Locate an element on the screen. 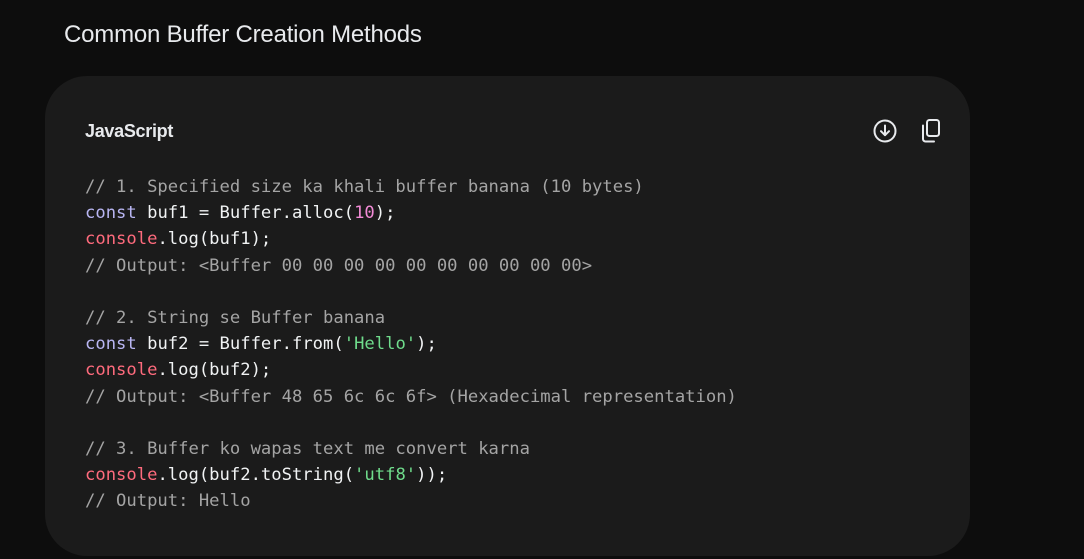 The width and height of the screenshot is (1084, 559). download-button is located at coordinates (885, 131).